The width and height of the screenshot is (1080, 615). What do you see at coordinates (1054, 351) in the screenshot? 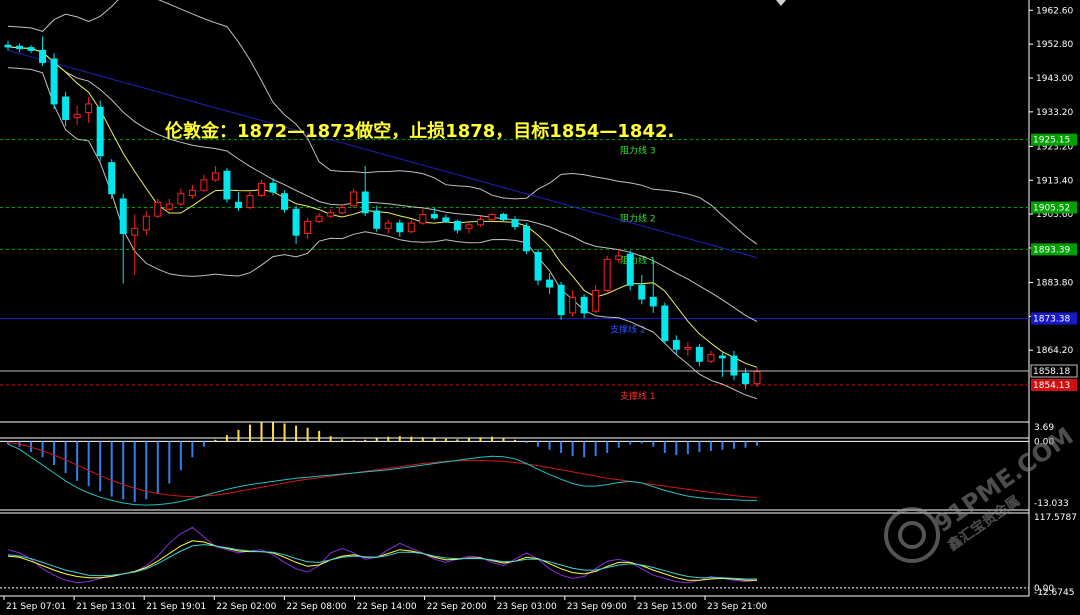
I see `price-tick-label: 1864.20` at bounding box center [1054, 351].